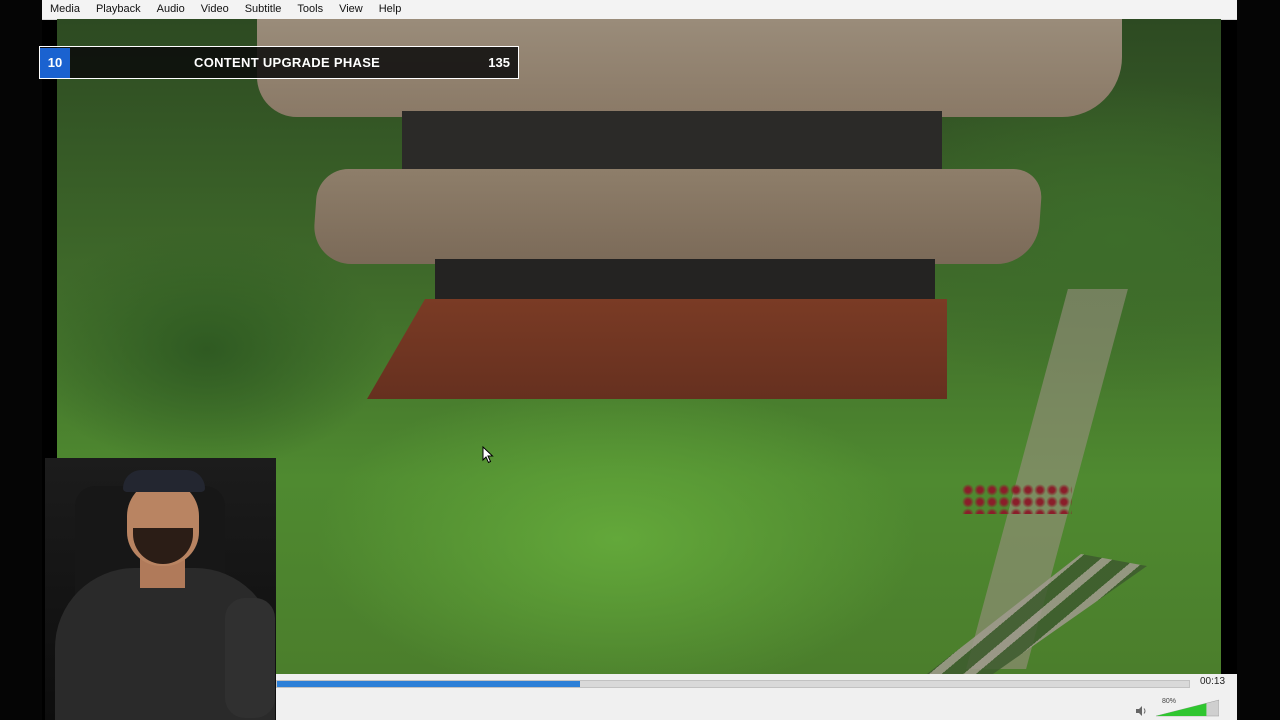  Describe the element at coordinates (21, 360) in the screenshot. I see `window-frame-left` at that location.